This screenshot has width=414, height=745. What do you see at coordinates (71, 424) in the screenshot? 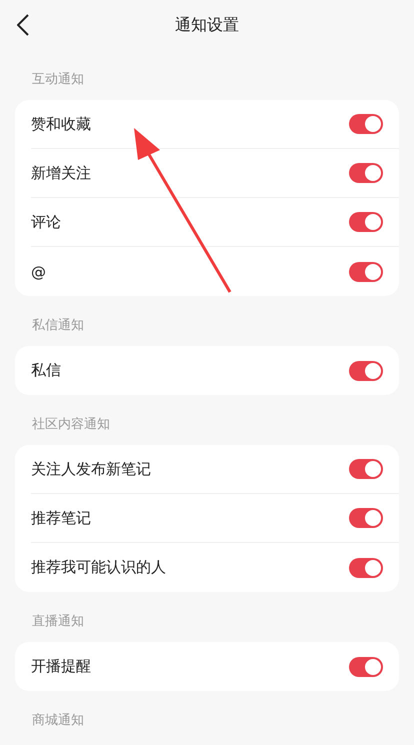
I see `section-label: 社区内容通知` at bounding box center [71, 424].